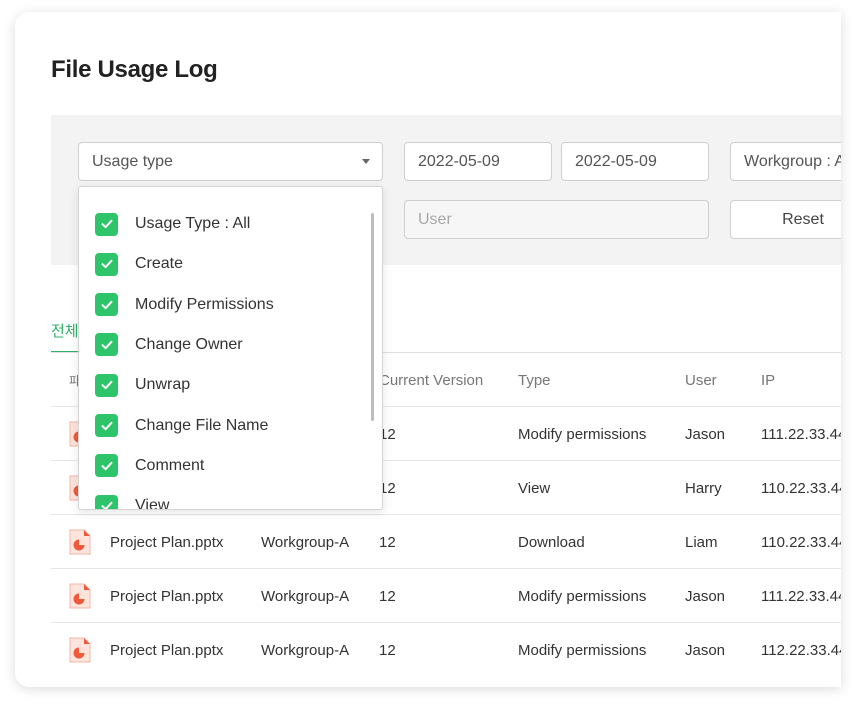 This screenshot has height=702, width=855. Describe the element at coordinates (163, 385) in the screenshot. I see `dropdown-option-label: Unwrap` at that location.